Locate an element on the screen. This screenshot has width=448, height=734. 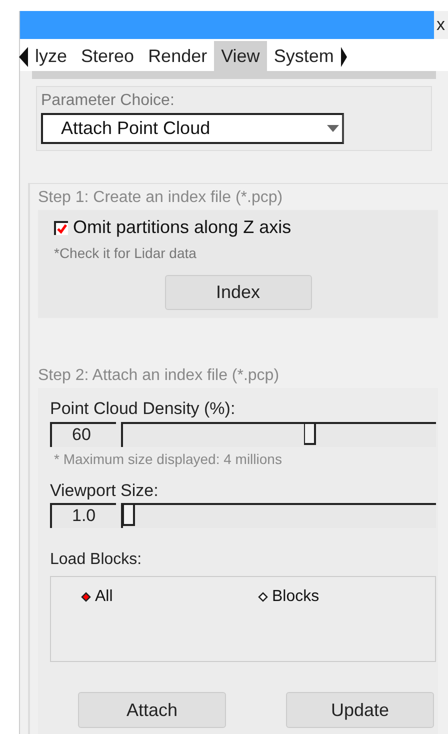
index-button: Index is located at coordinates (238, 292).